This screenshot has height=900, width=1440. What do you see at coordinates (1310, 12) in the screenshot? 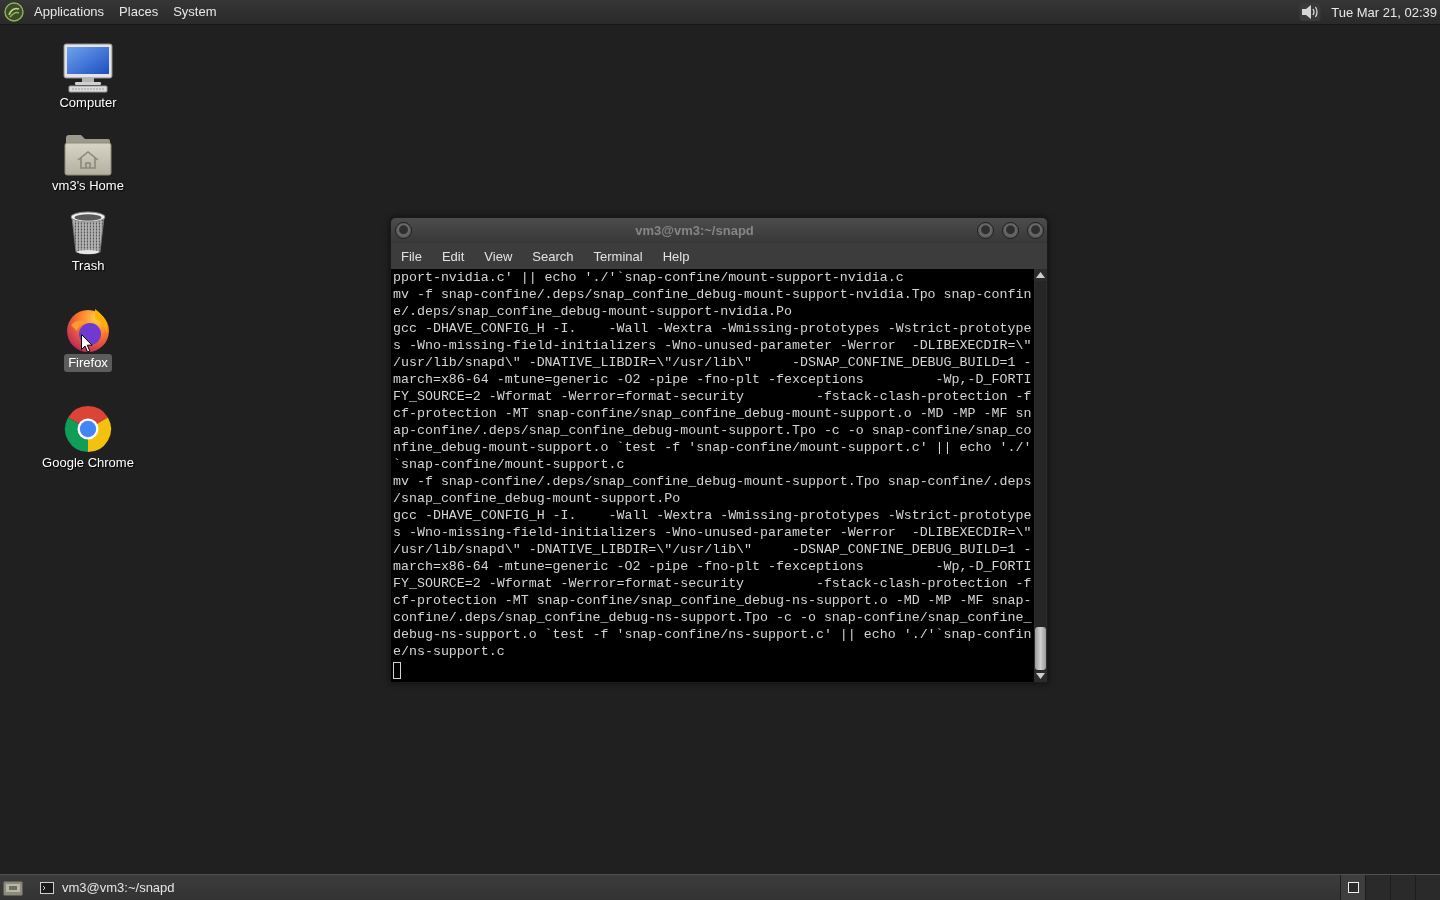
I see `speaker-icon` at bounding box center [1310, 12].